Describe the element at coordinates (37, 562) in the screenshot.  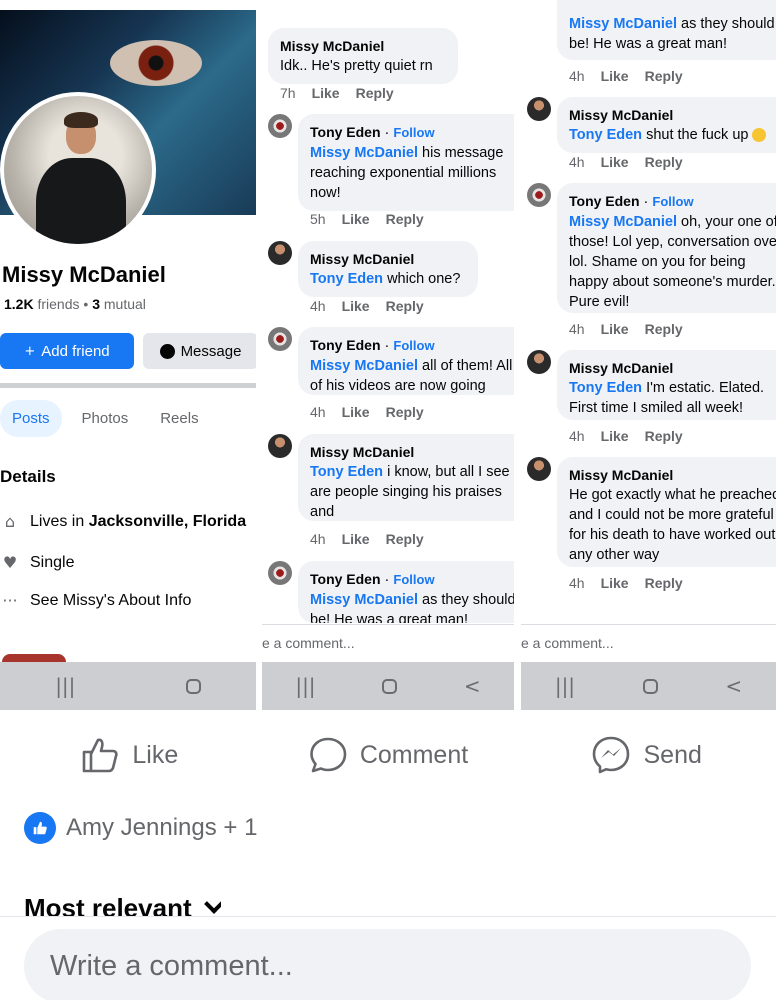
I see `relationship-row: ♥ Single` at that location.